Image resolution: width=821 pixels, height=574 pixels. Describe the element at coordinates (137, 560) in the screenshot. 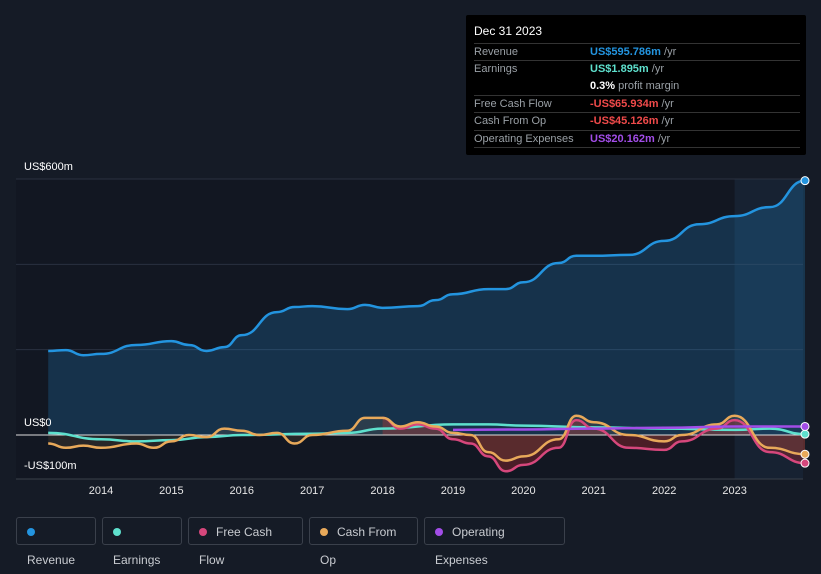

I see `legend-label: Earnings` at that location.